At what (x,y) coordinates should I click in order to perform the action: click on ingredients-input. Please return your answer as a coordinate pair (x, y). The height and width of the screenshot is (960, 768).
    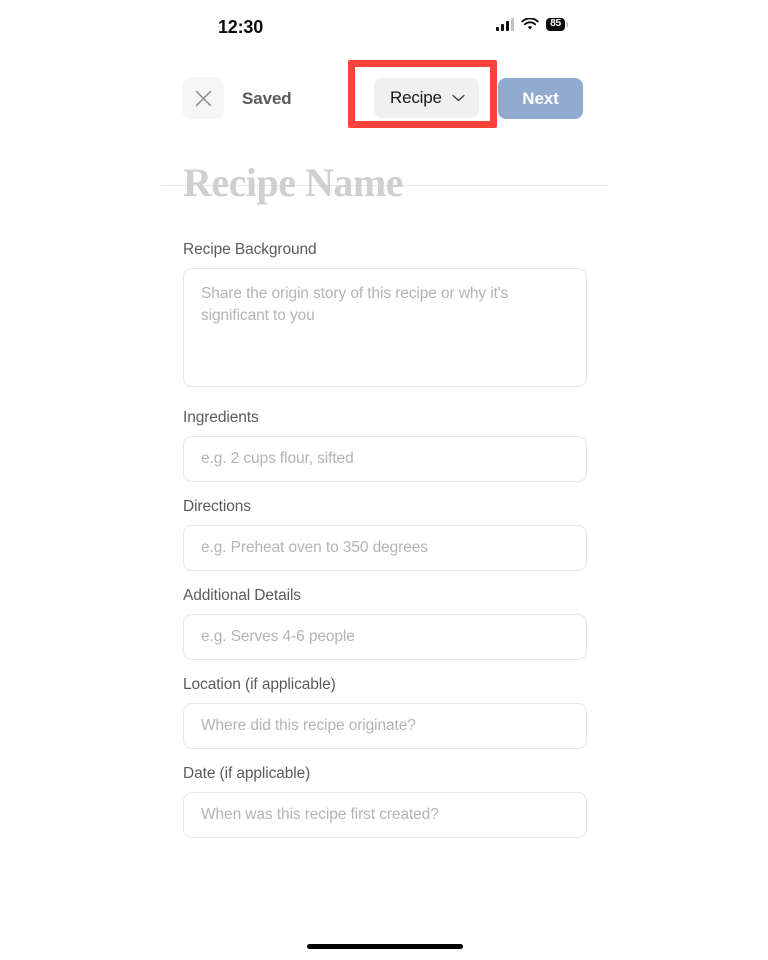
    Looking at the image, I should click on (385, 459).